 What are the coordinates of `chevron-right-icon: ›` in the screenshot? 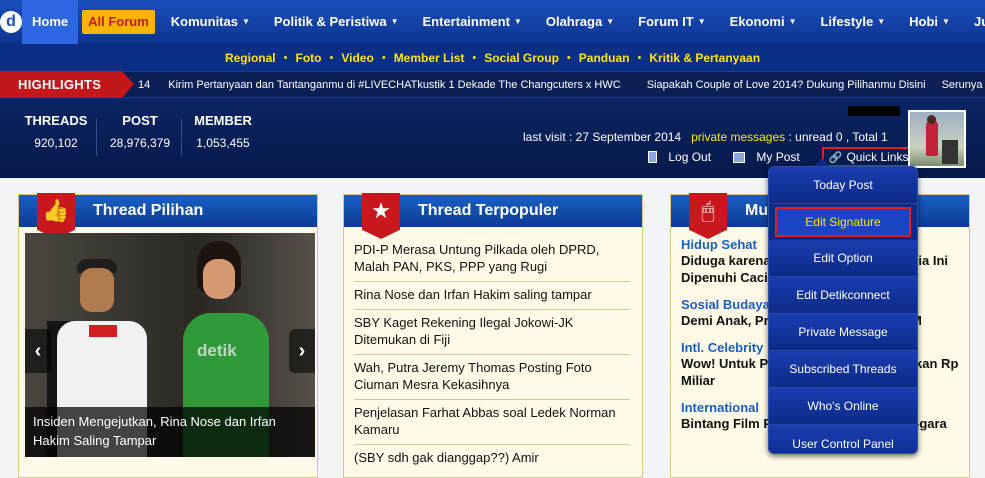 It's located at (302, 350).